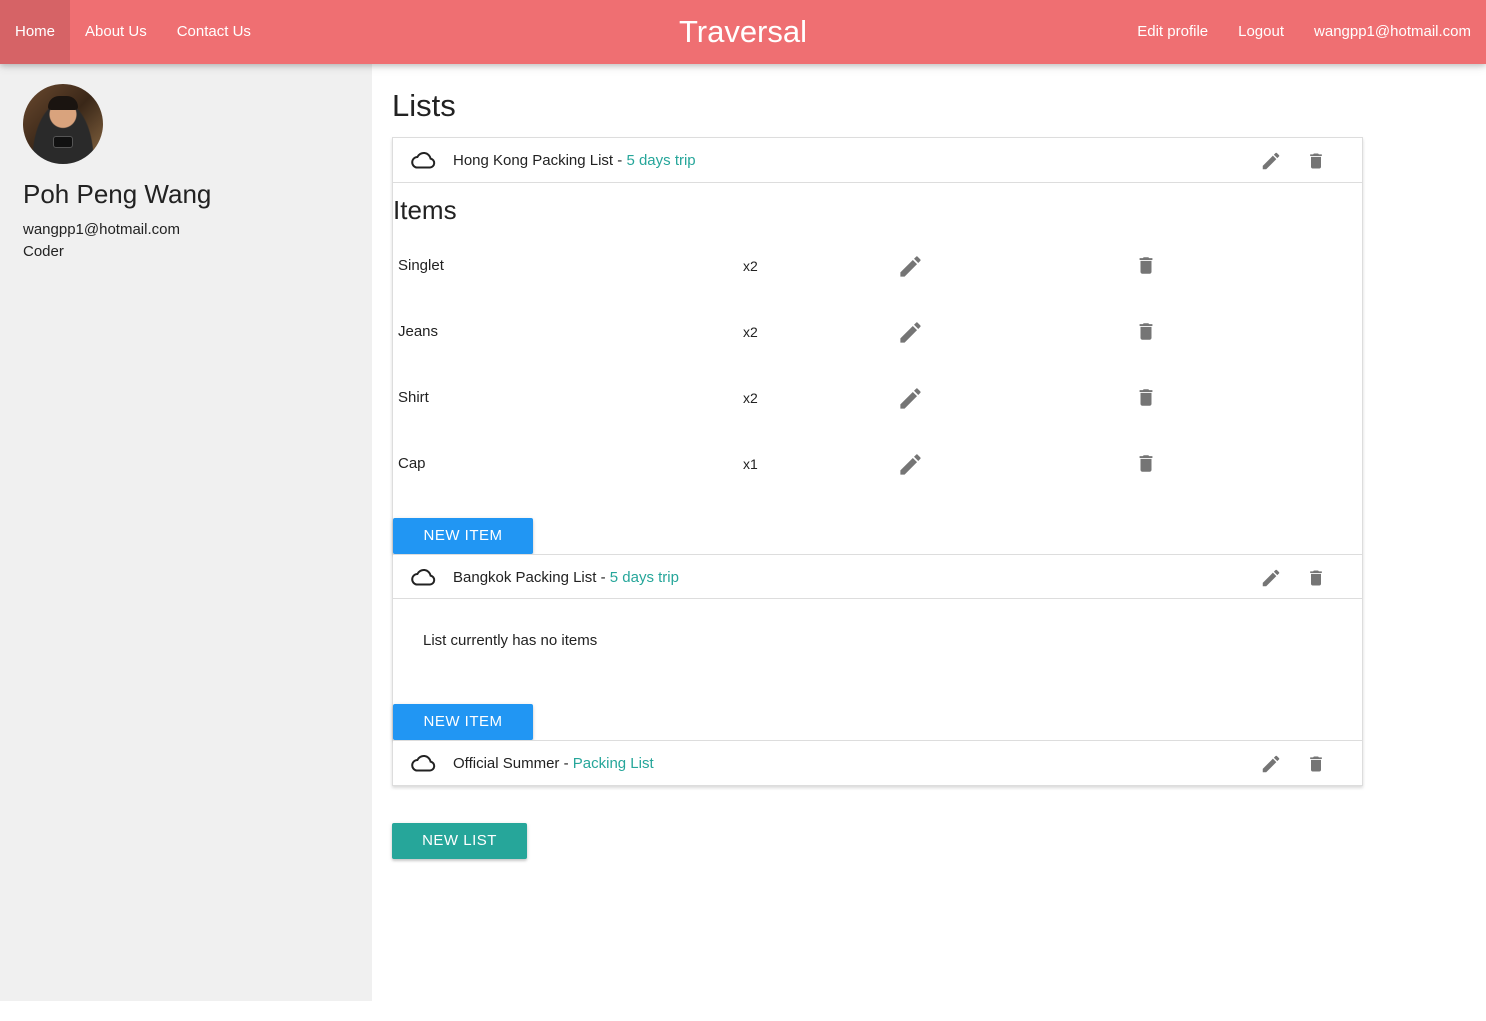  I want to click on item-name: Shirt, so click(413, 397).